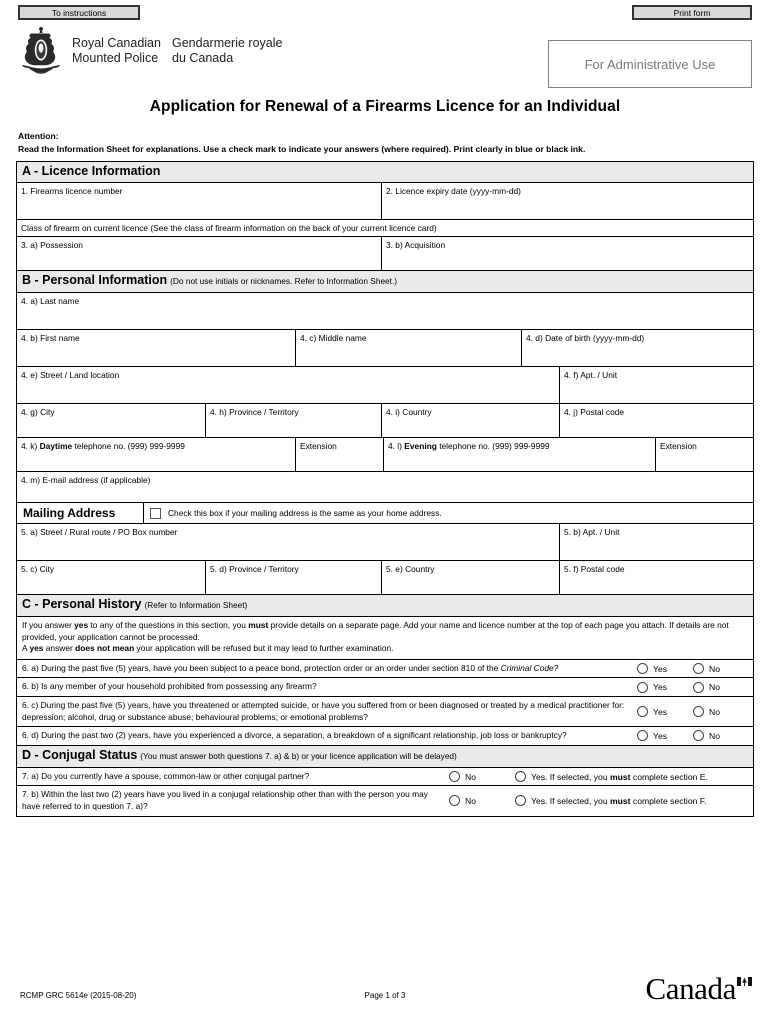 This screenshot has height=1024, width=770. I want to click on label-email-address: 4. m) E-mail address (if applicable), so click(86, 480).